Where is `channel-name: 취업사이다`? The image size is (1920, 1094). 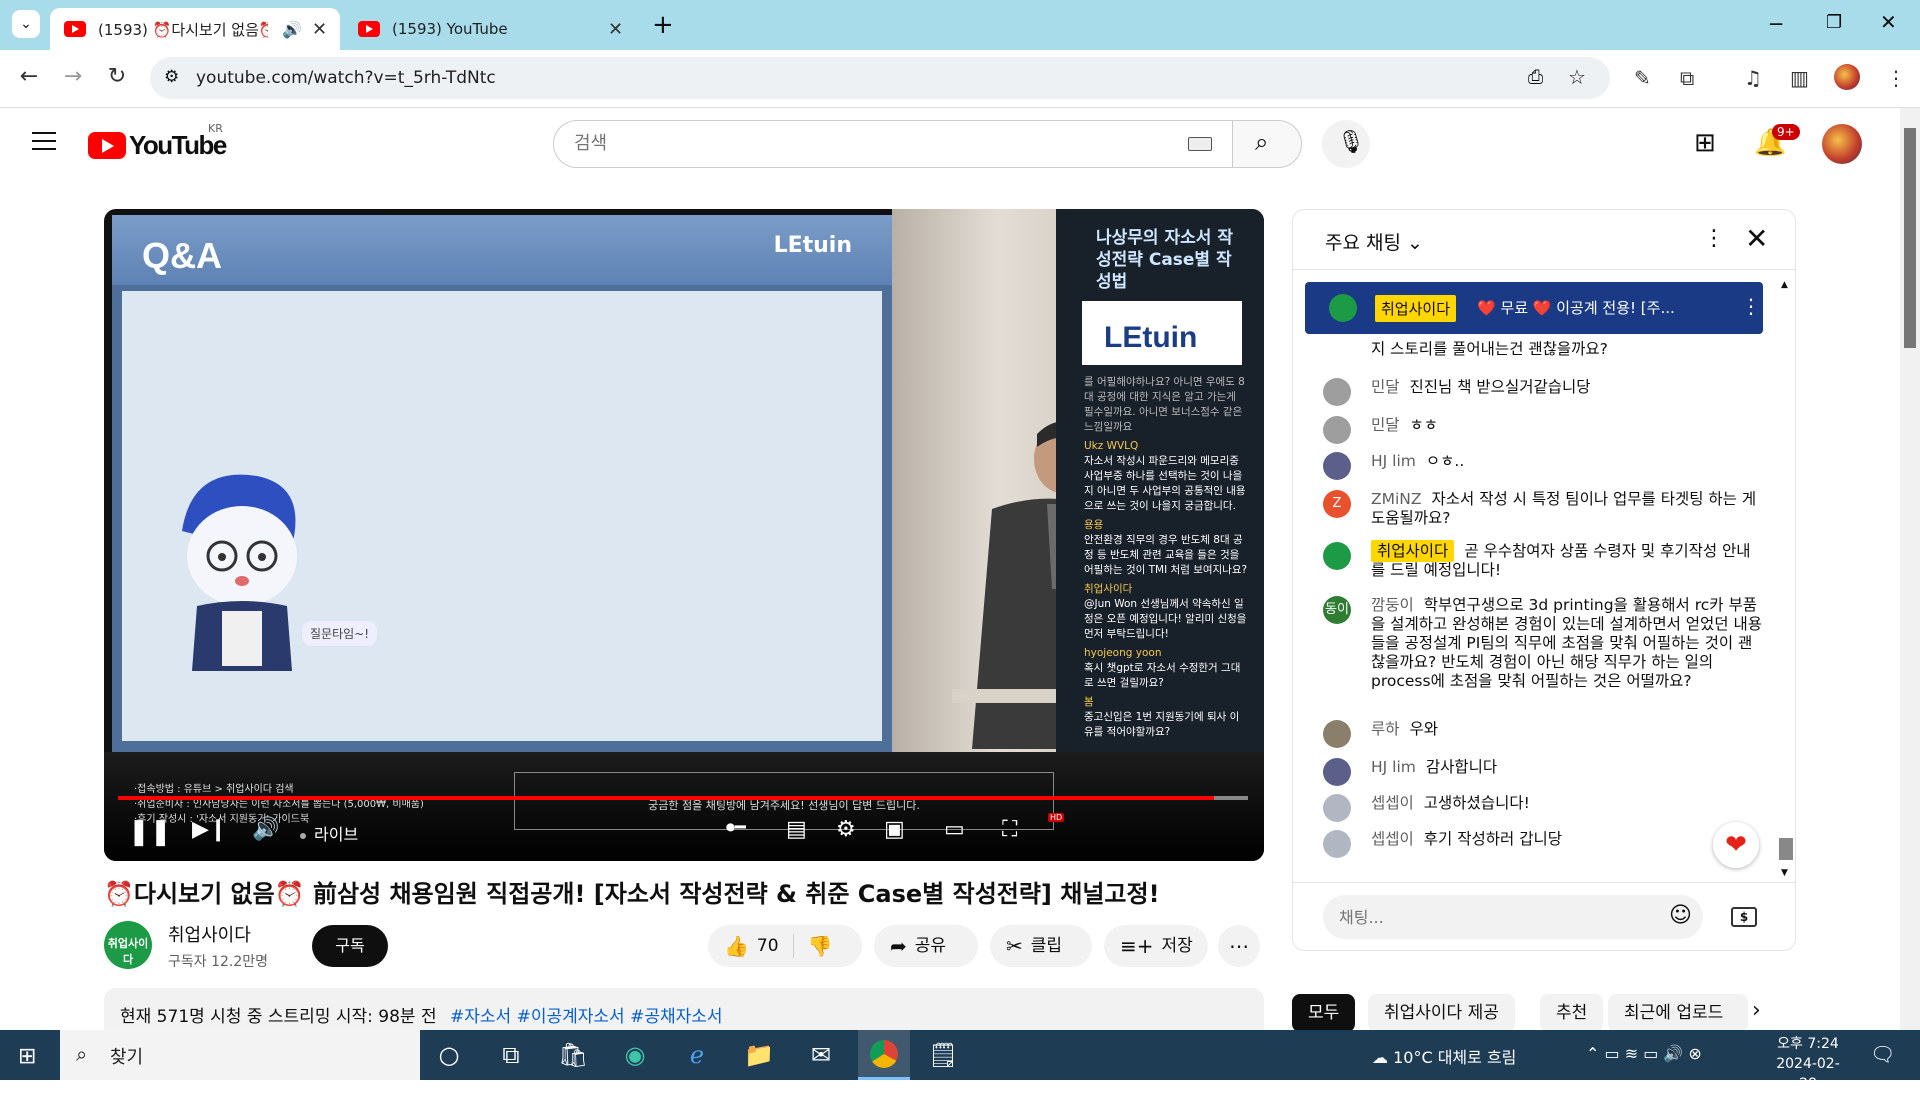 channel-name: 취업사이다 is located at coordinates (209, 934).